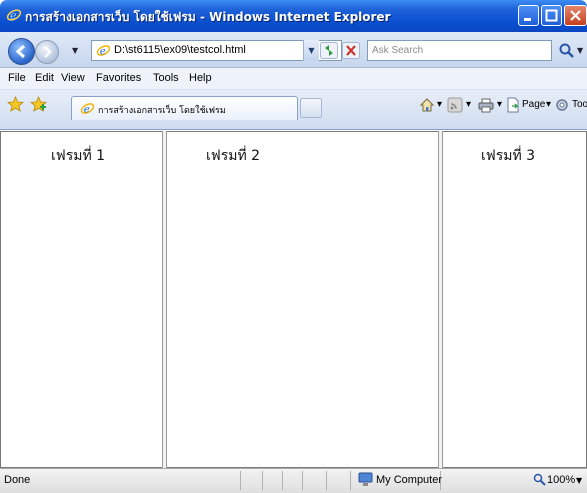  Describe the element at coordinates (162, 111) in the screenshot. I see `tab-label: การสร้างเอกสารเว็บ โดยใช้เฟรม` at that location.